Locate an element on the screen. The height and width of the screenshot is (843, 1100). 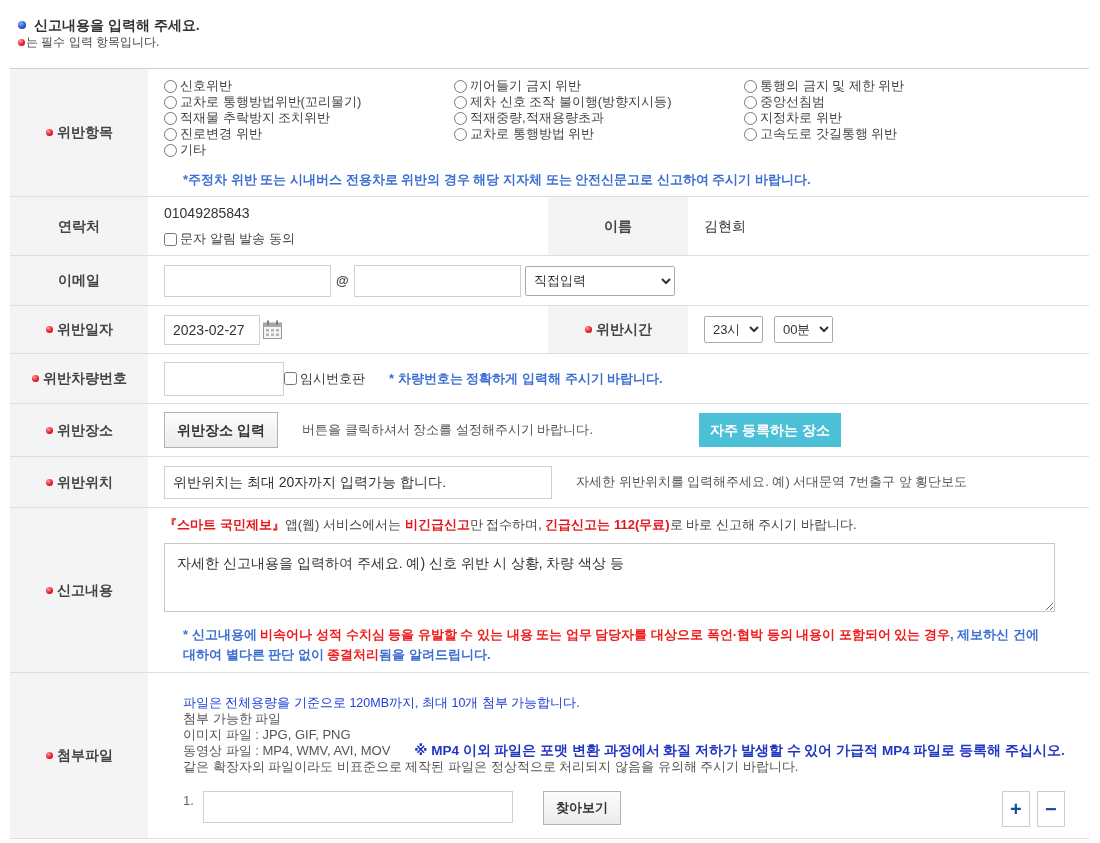
place-hint: 버튼을 클릭하셔서 장소를 설정해주시기 바랍니다. is located at coordinates (448, 430).